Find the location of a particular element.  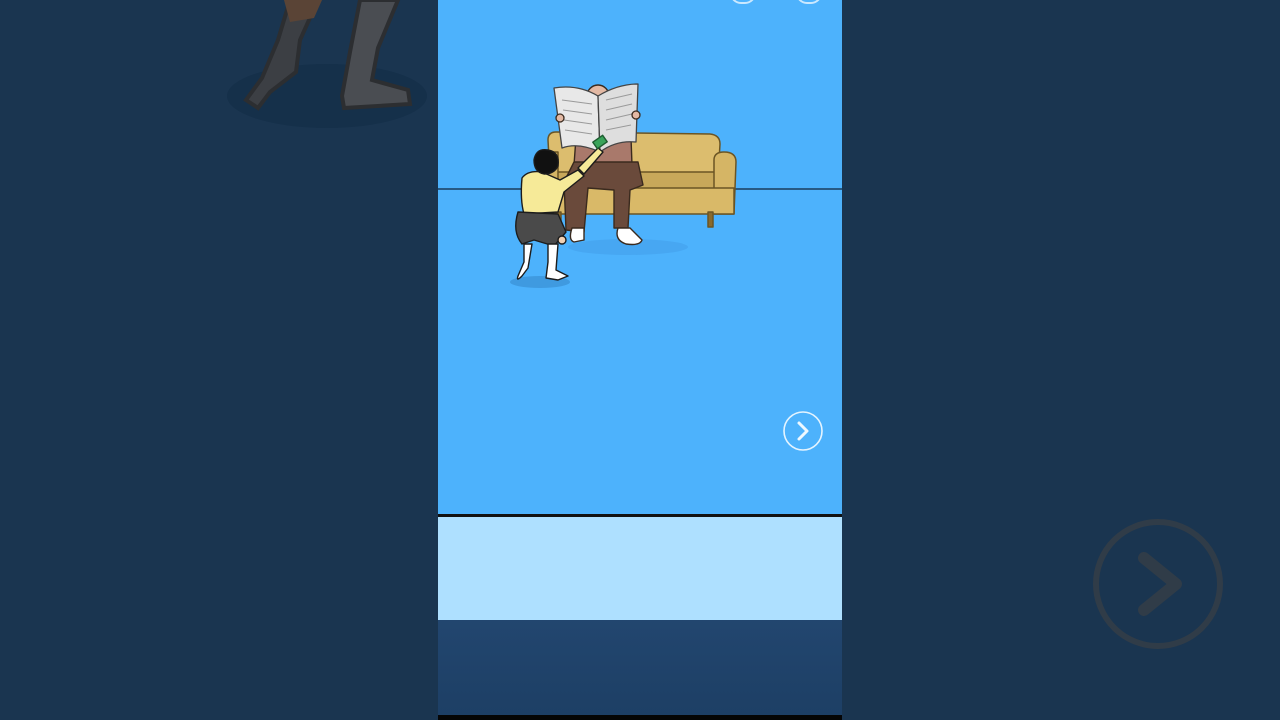

chevron-right-icon is located at coordinates (803, 431).